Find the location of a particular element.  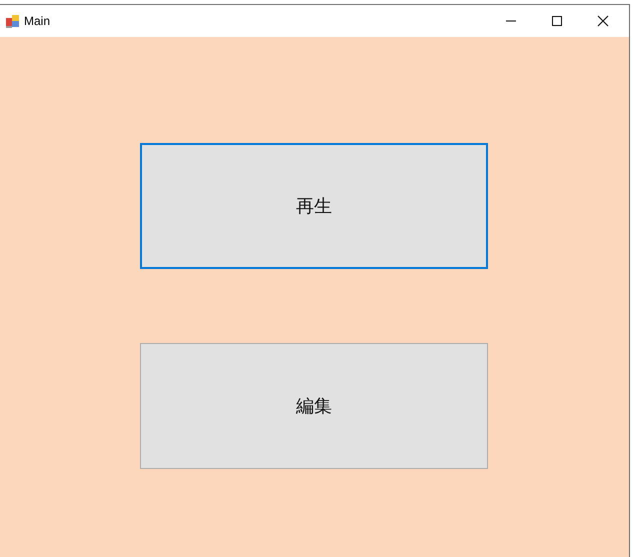

maximize-icon is located at coordinates (557, 21).